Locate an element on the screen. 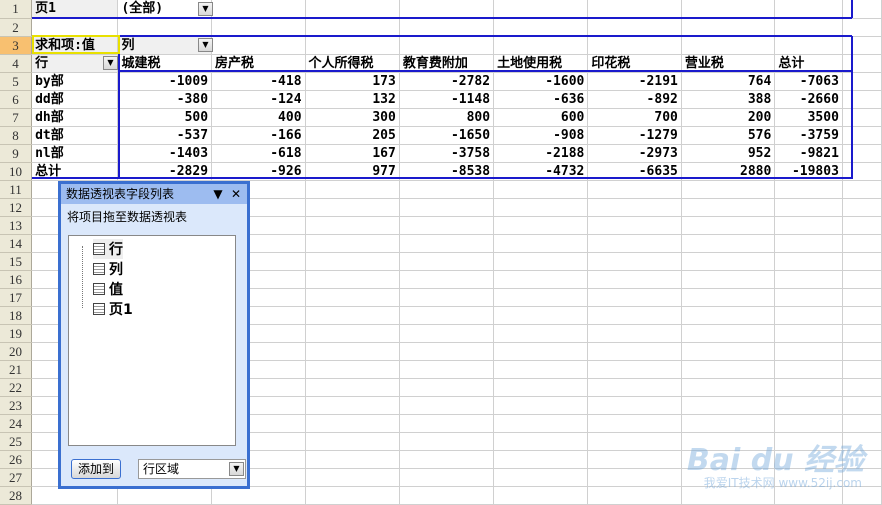  value-cell: 764 is located at coordinates (728, 81).